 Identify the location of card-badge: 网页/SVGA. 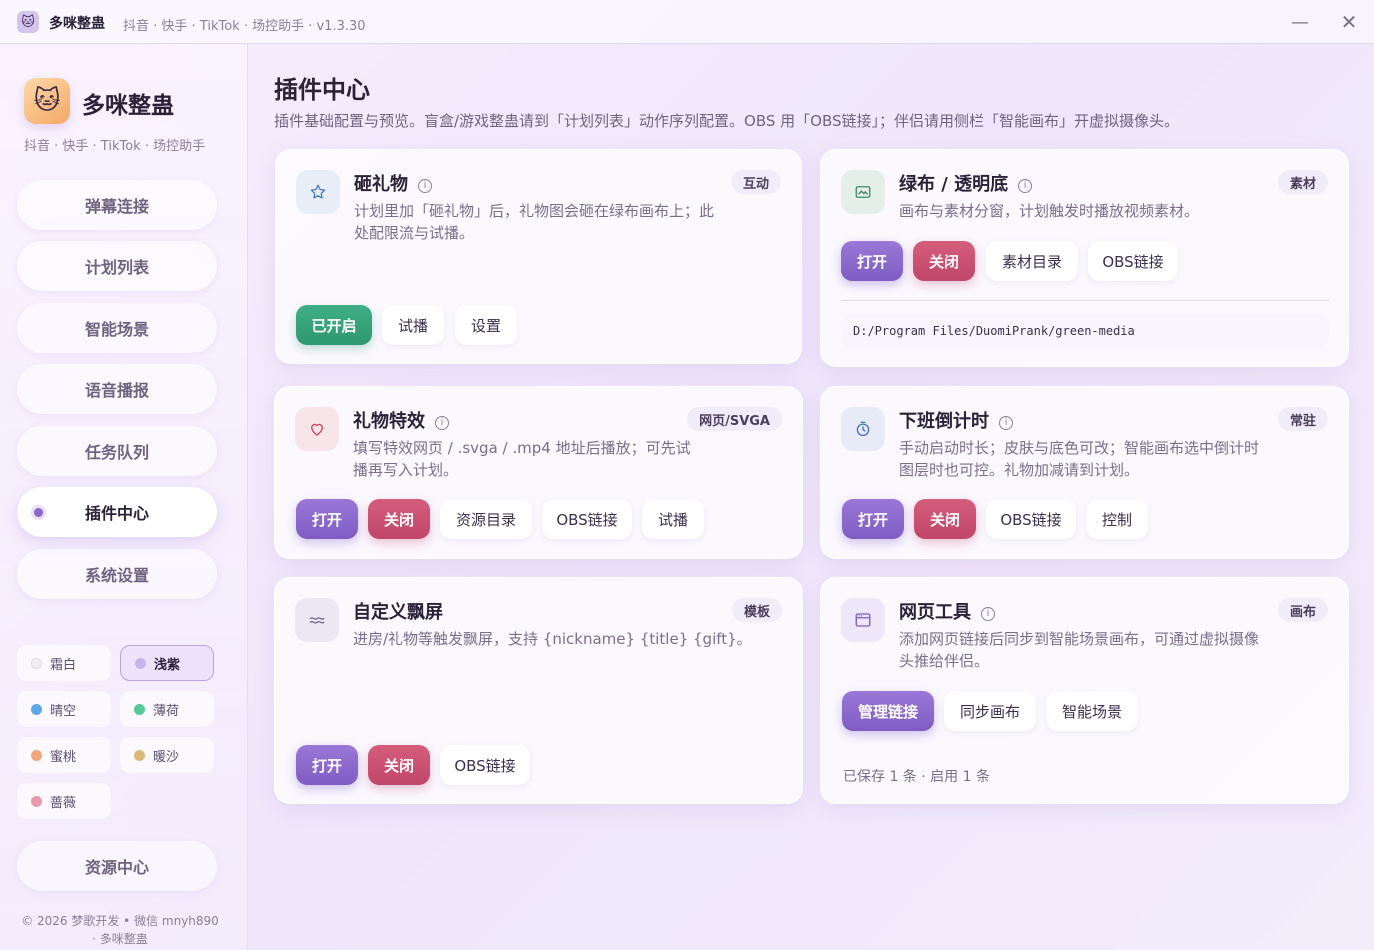
(734, 419).